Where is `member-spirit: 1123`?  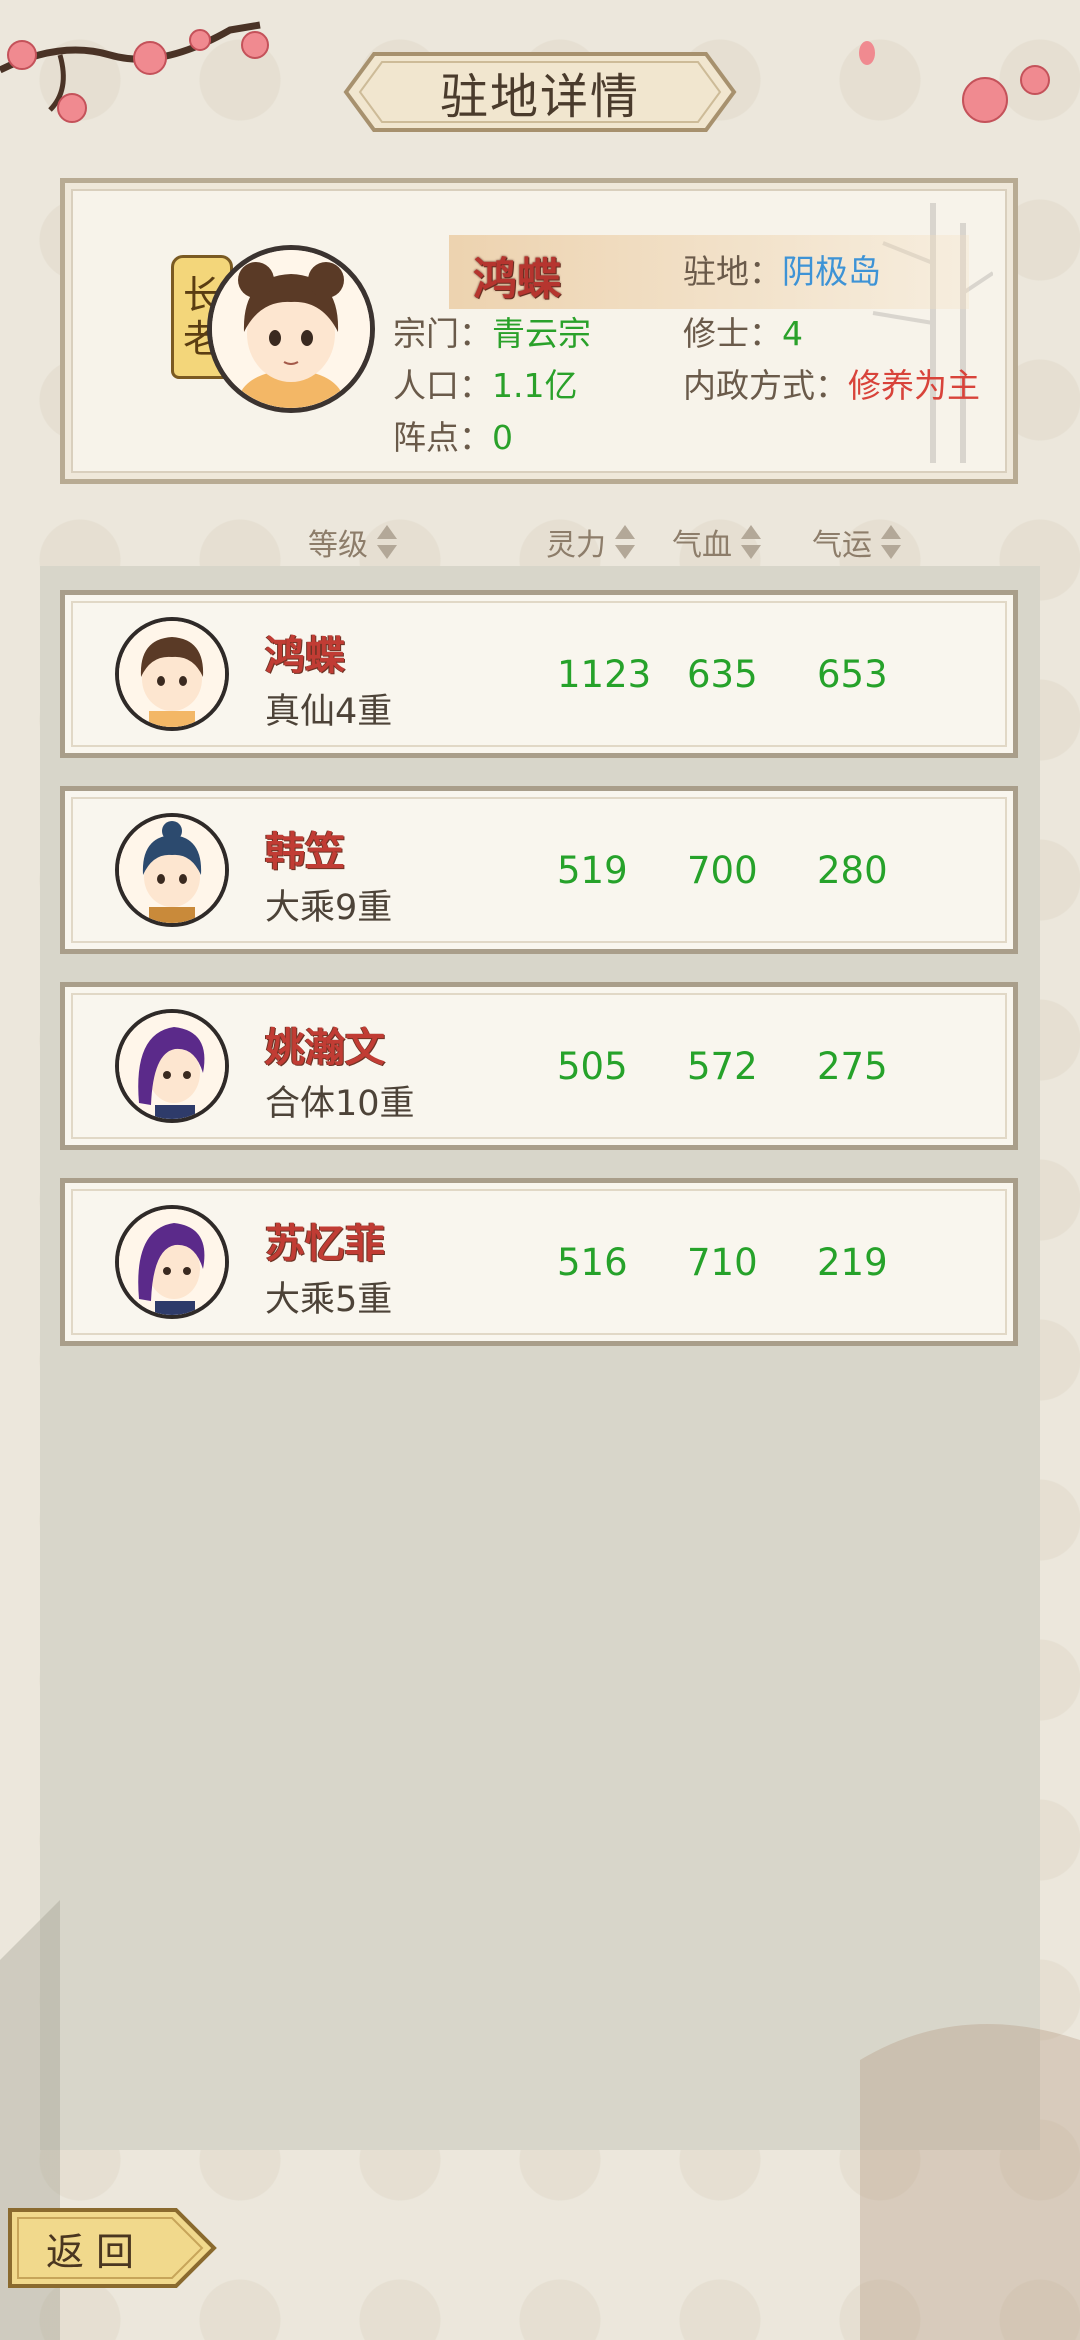
member-spirit: 1123 is located at coordinates (604, 674).